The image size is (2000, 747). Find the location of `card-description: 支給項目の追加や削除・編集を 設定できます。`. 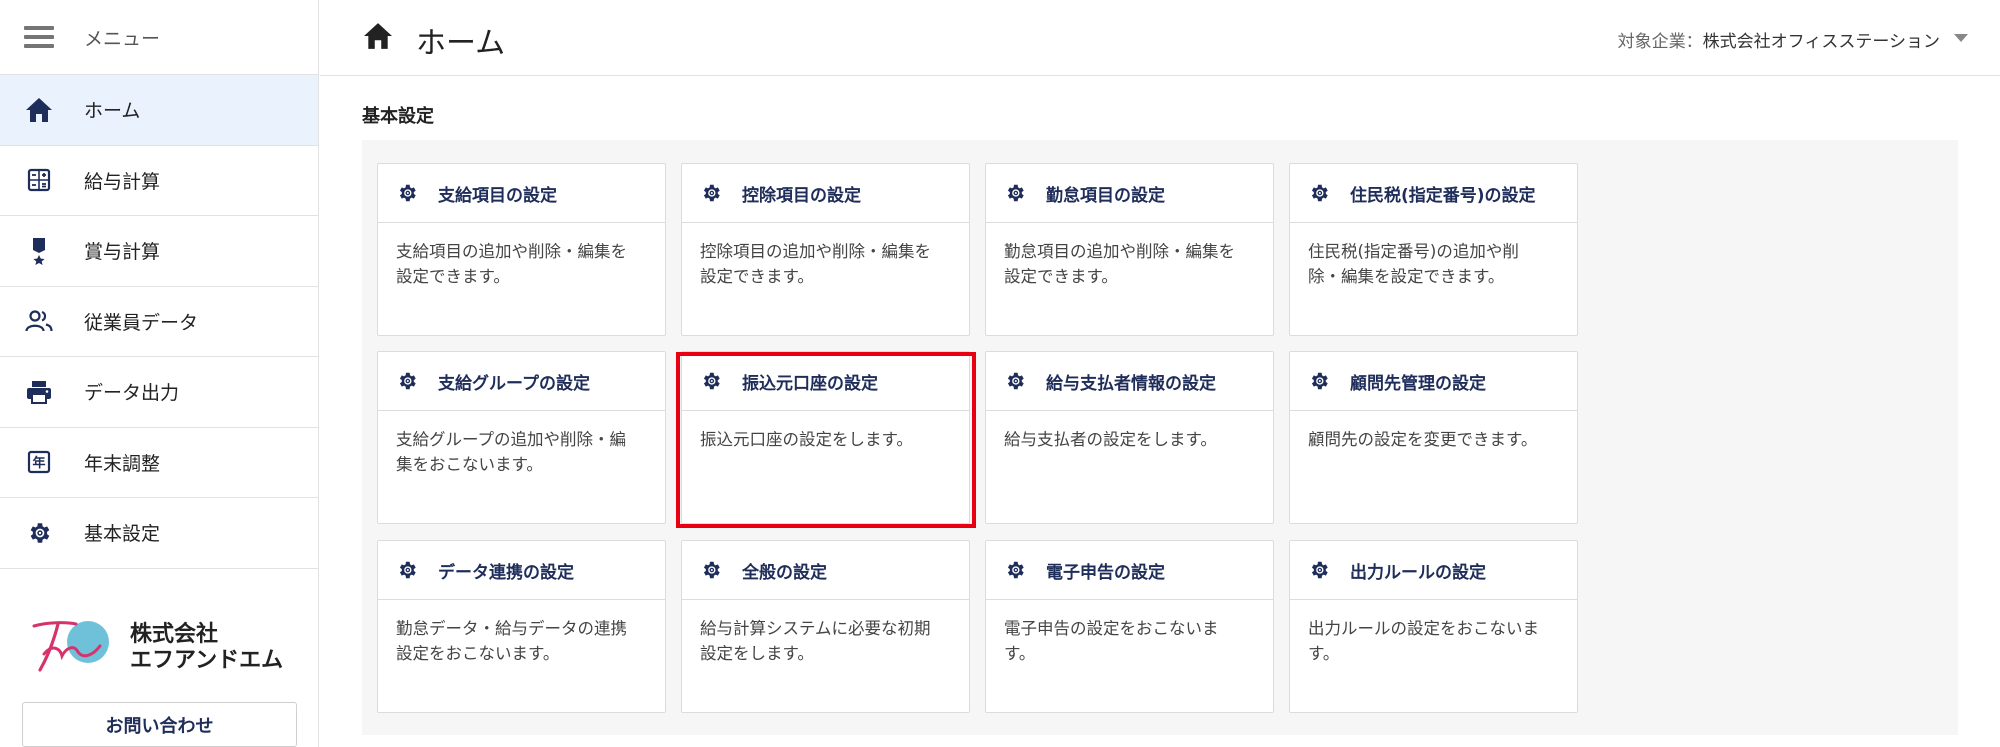

card-description: 支給項目の追加や削除・編集を 設定できます。 is located at coordinates (521, 256).